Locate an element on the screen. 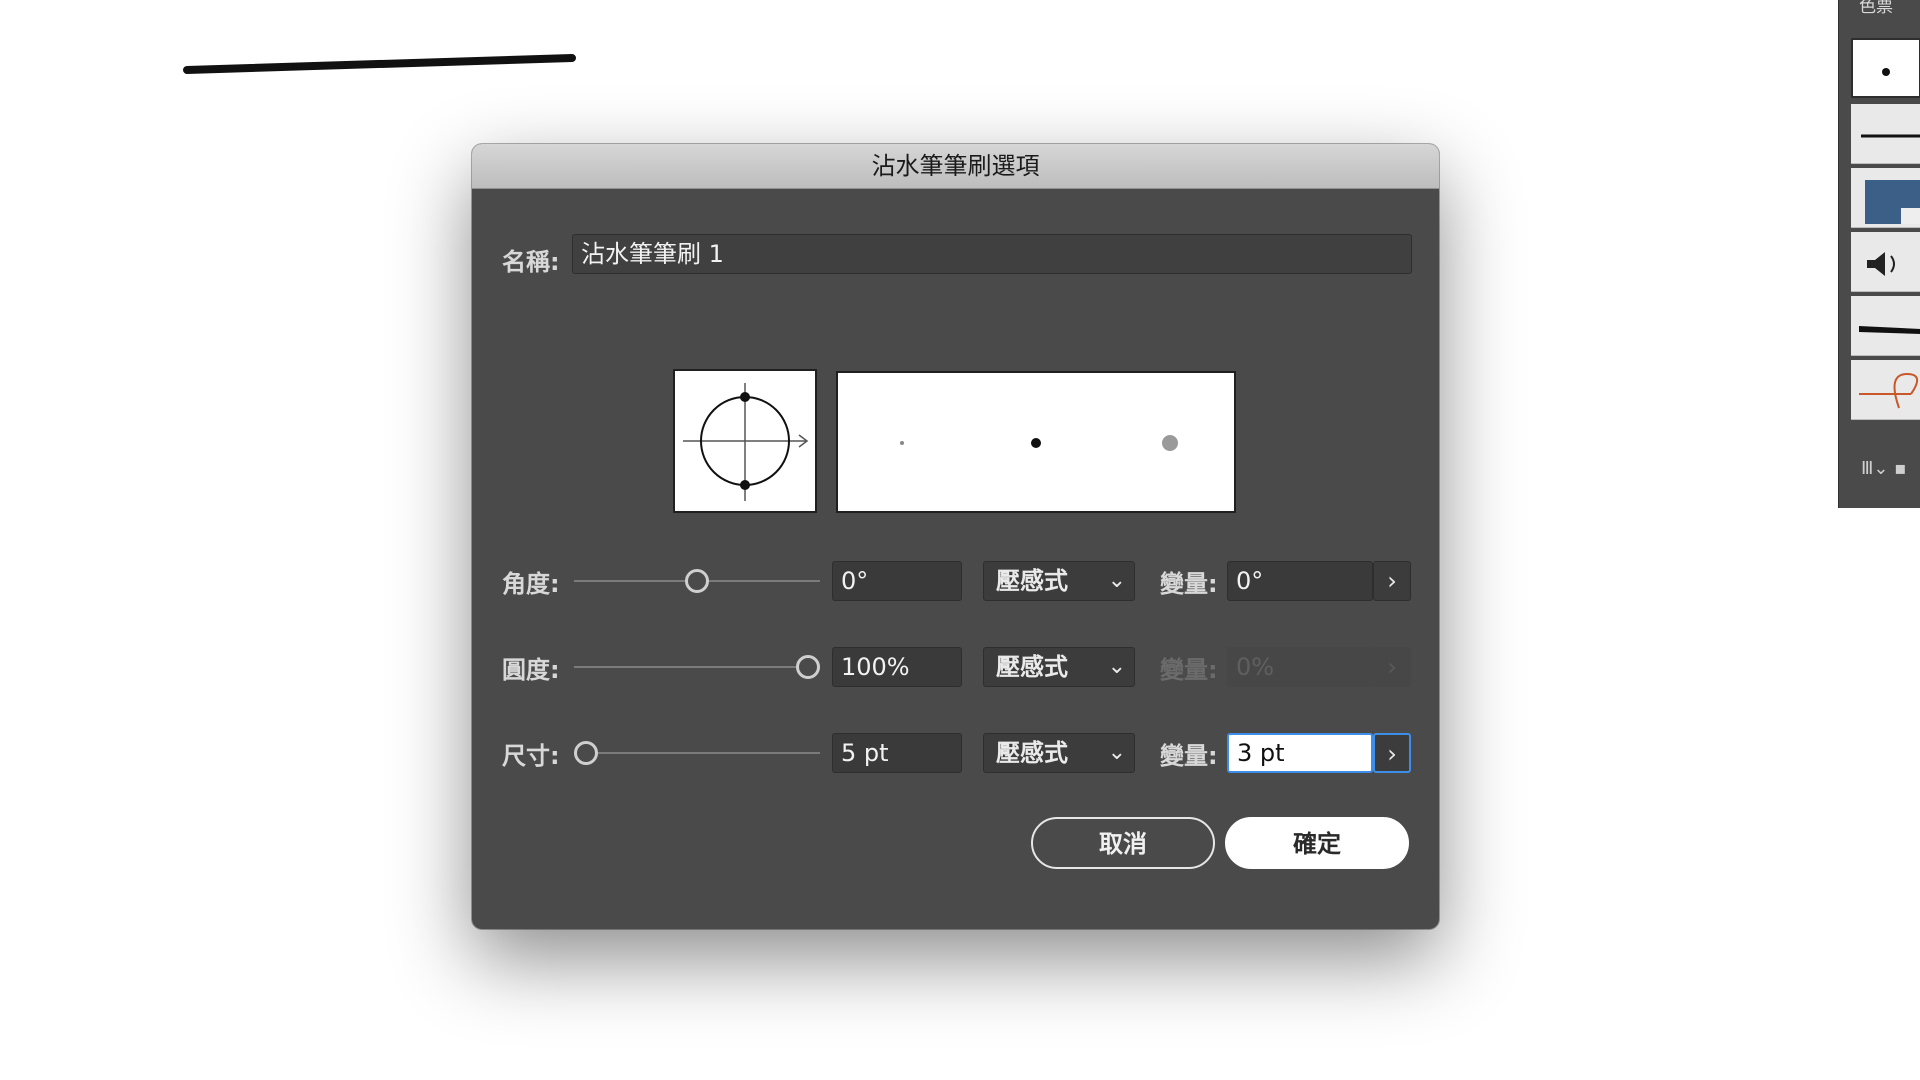 The height and width of the screenshot is (1080, 1920). brush-shape-preview is located at coordinates (745, 441).